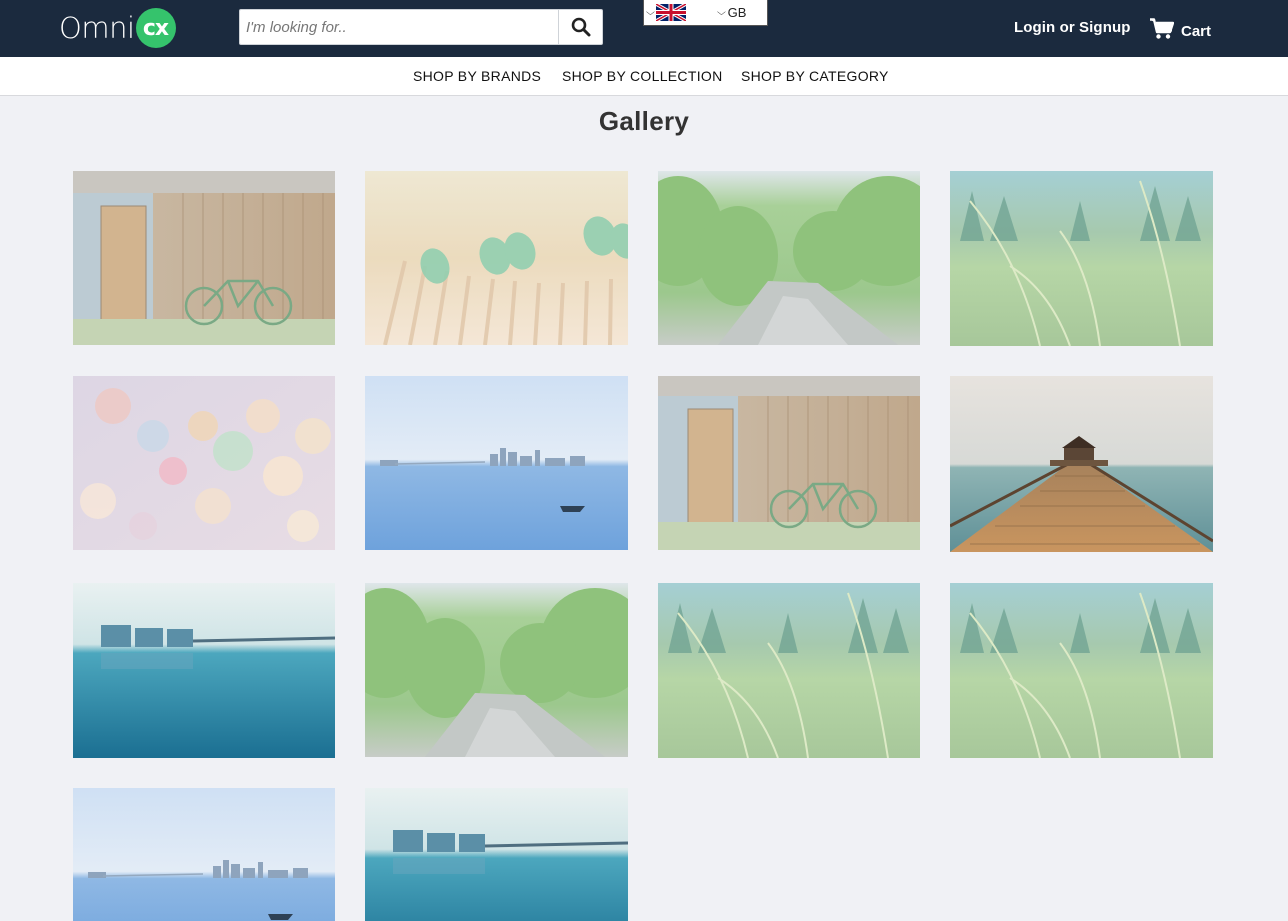 The image size is (1288, 921). I want to click on search-icon, so click(580, 27).